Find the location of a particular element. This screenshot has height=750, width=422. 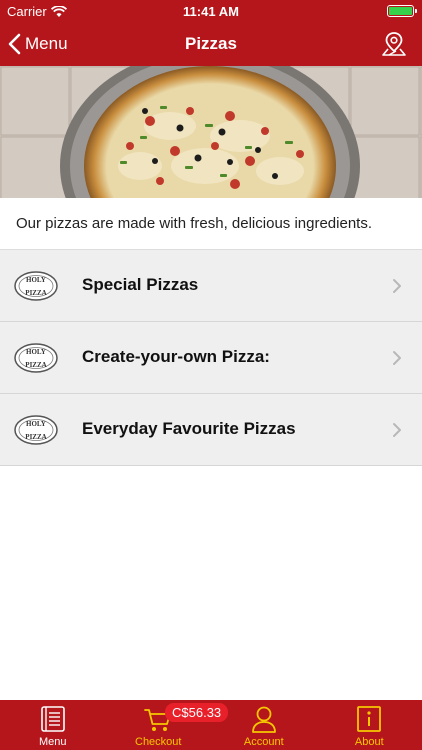

tab-bar: Menu Checkout Account About C$56.33 is located at coordinates (211, 725).